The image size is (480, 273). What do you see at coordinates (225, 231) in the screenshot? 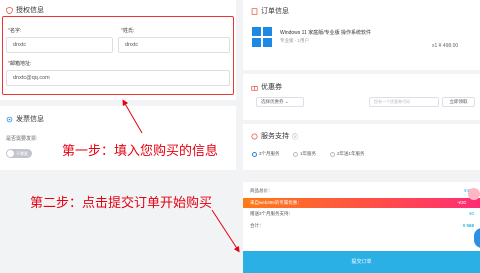
I see `arrow-step2` at bounding box center [225, 231].